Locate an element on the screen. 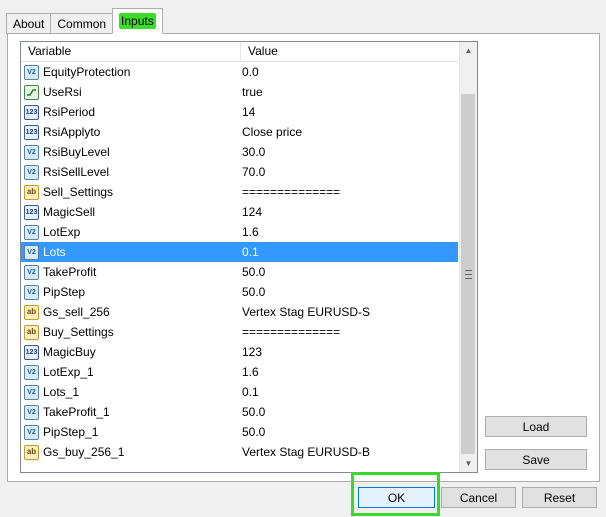 Image resolution: width=606 pixels, height=517 pixels. variable-name: RsiPeriod is located at coordinates (69, 112).